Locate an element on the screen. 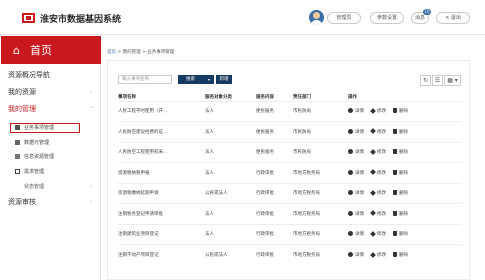 Image resolution: width=485 pixels, height=280 pixels. sidebar-item-requirements: 需求管理 is located at coordinates (34, 171).